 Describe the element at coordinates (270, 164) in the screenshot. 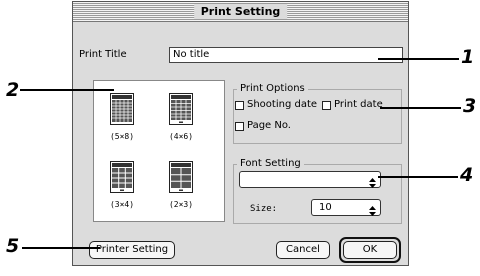

I see `font-setting-title: Font Setting` at that location.